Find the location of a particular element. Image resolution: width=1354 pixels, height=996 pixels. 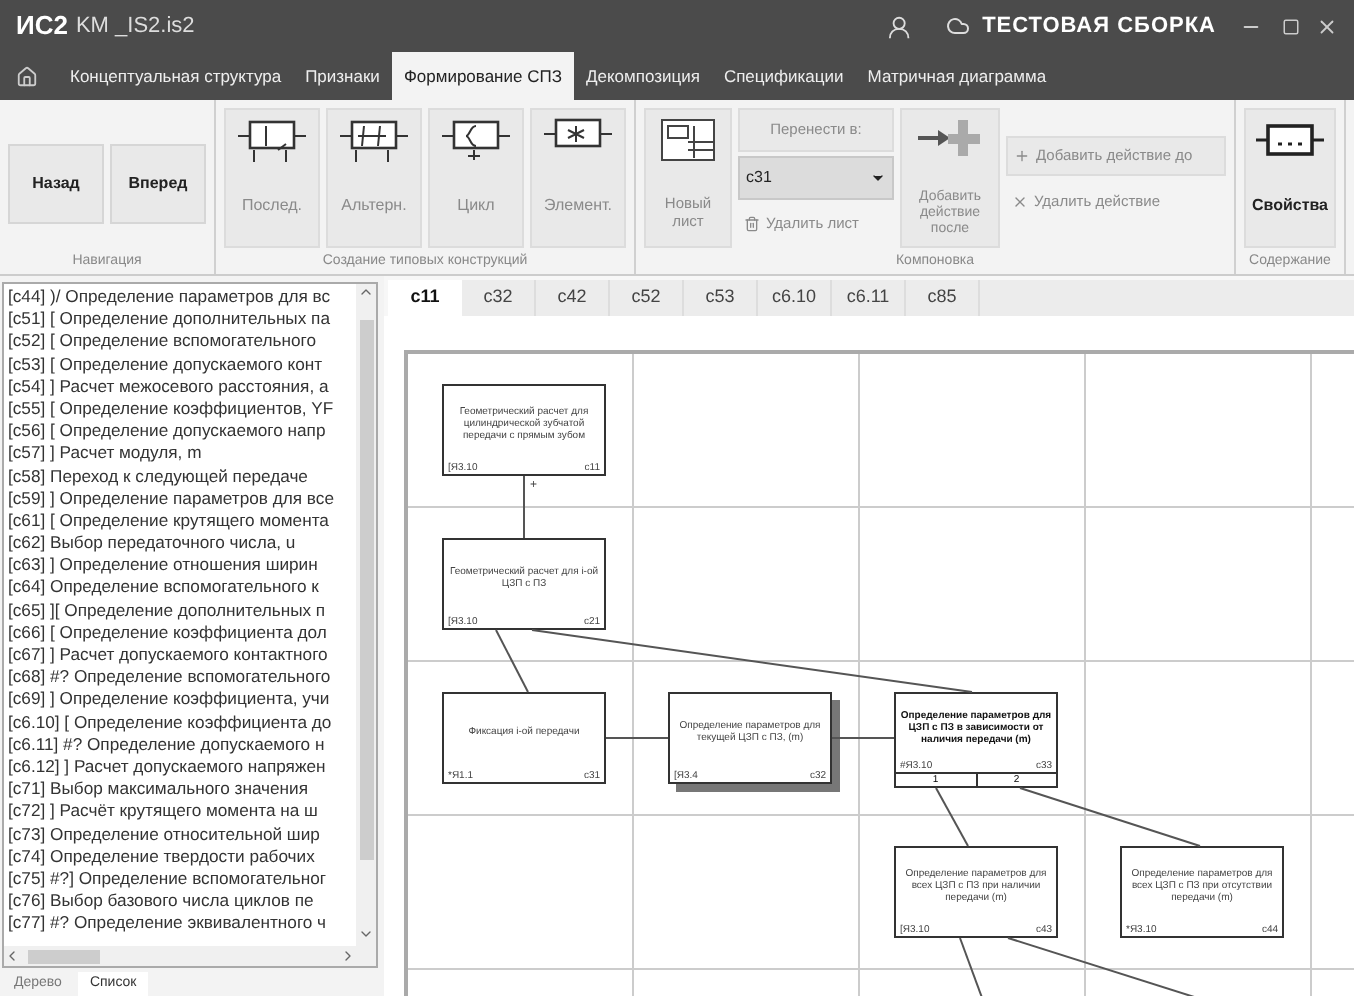

list-item: [c74] Определение твердости рабочих is located at coordinates (180, 856).